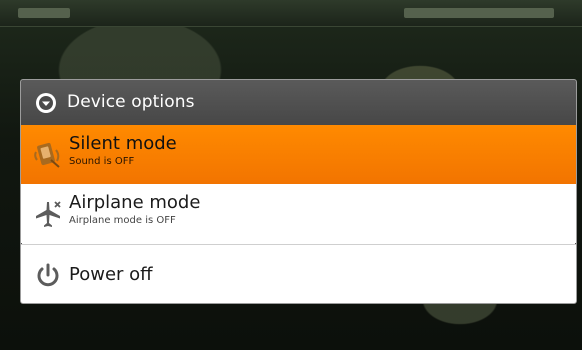 The height and width of the screenshot is (350, 582). I want to click on chevron-down-circle-icon, so click(46, 103).